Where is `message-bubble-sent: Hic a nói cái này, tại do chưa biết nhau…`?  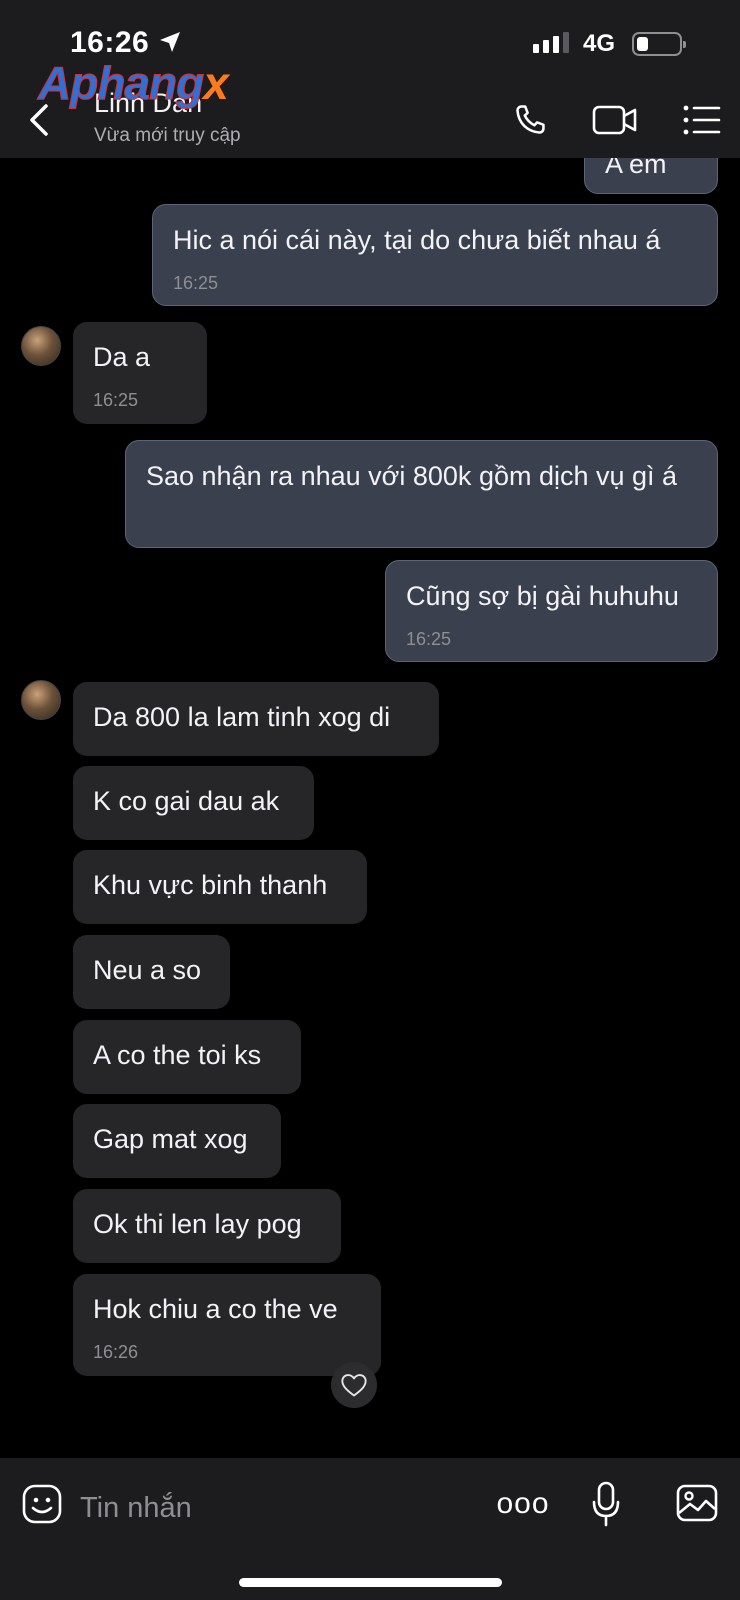 message-bubble-sent: Hic a nói cái này, tại do chưa biết nhau… is located at coordinates (435, 255).